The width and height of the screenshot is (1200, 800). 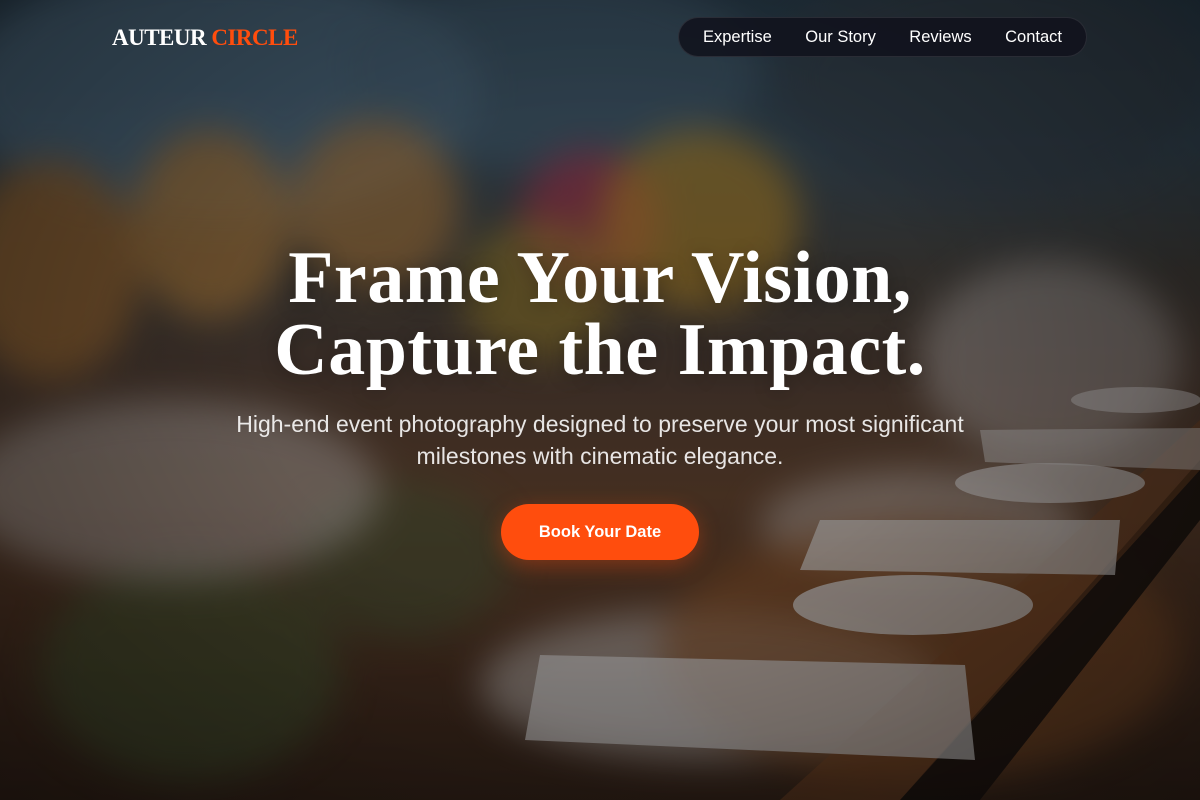 What do you see at coordinates (600, 278) in the screenshot?
I see `hero-title-line-1: Frame Your Vision,` at bounding box center [600, 278].